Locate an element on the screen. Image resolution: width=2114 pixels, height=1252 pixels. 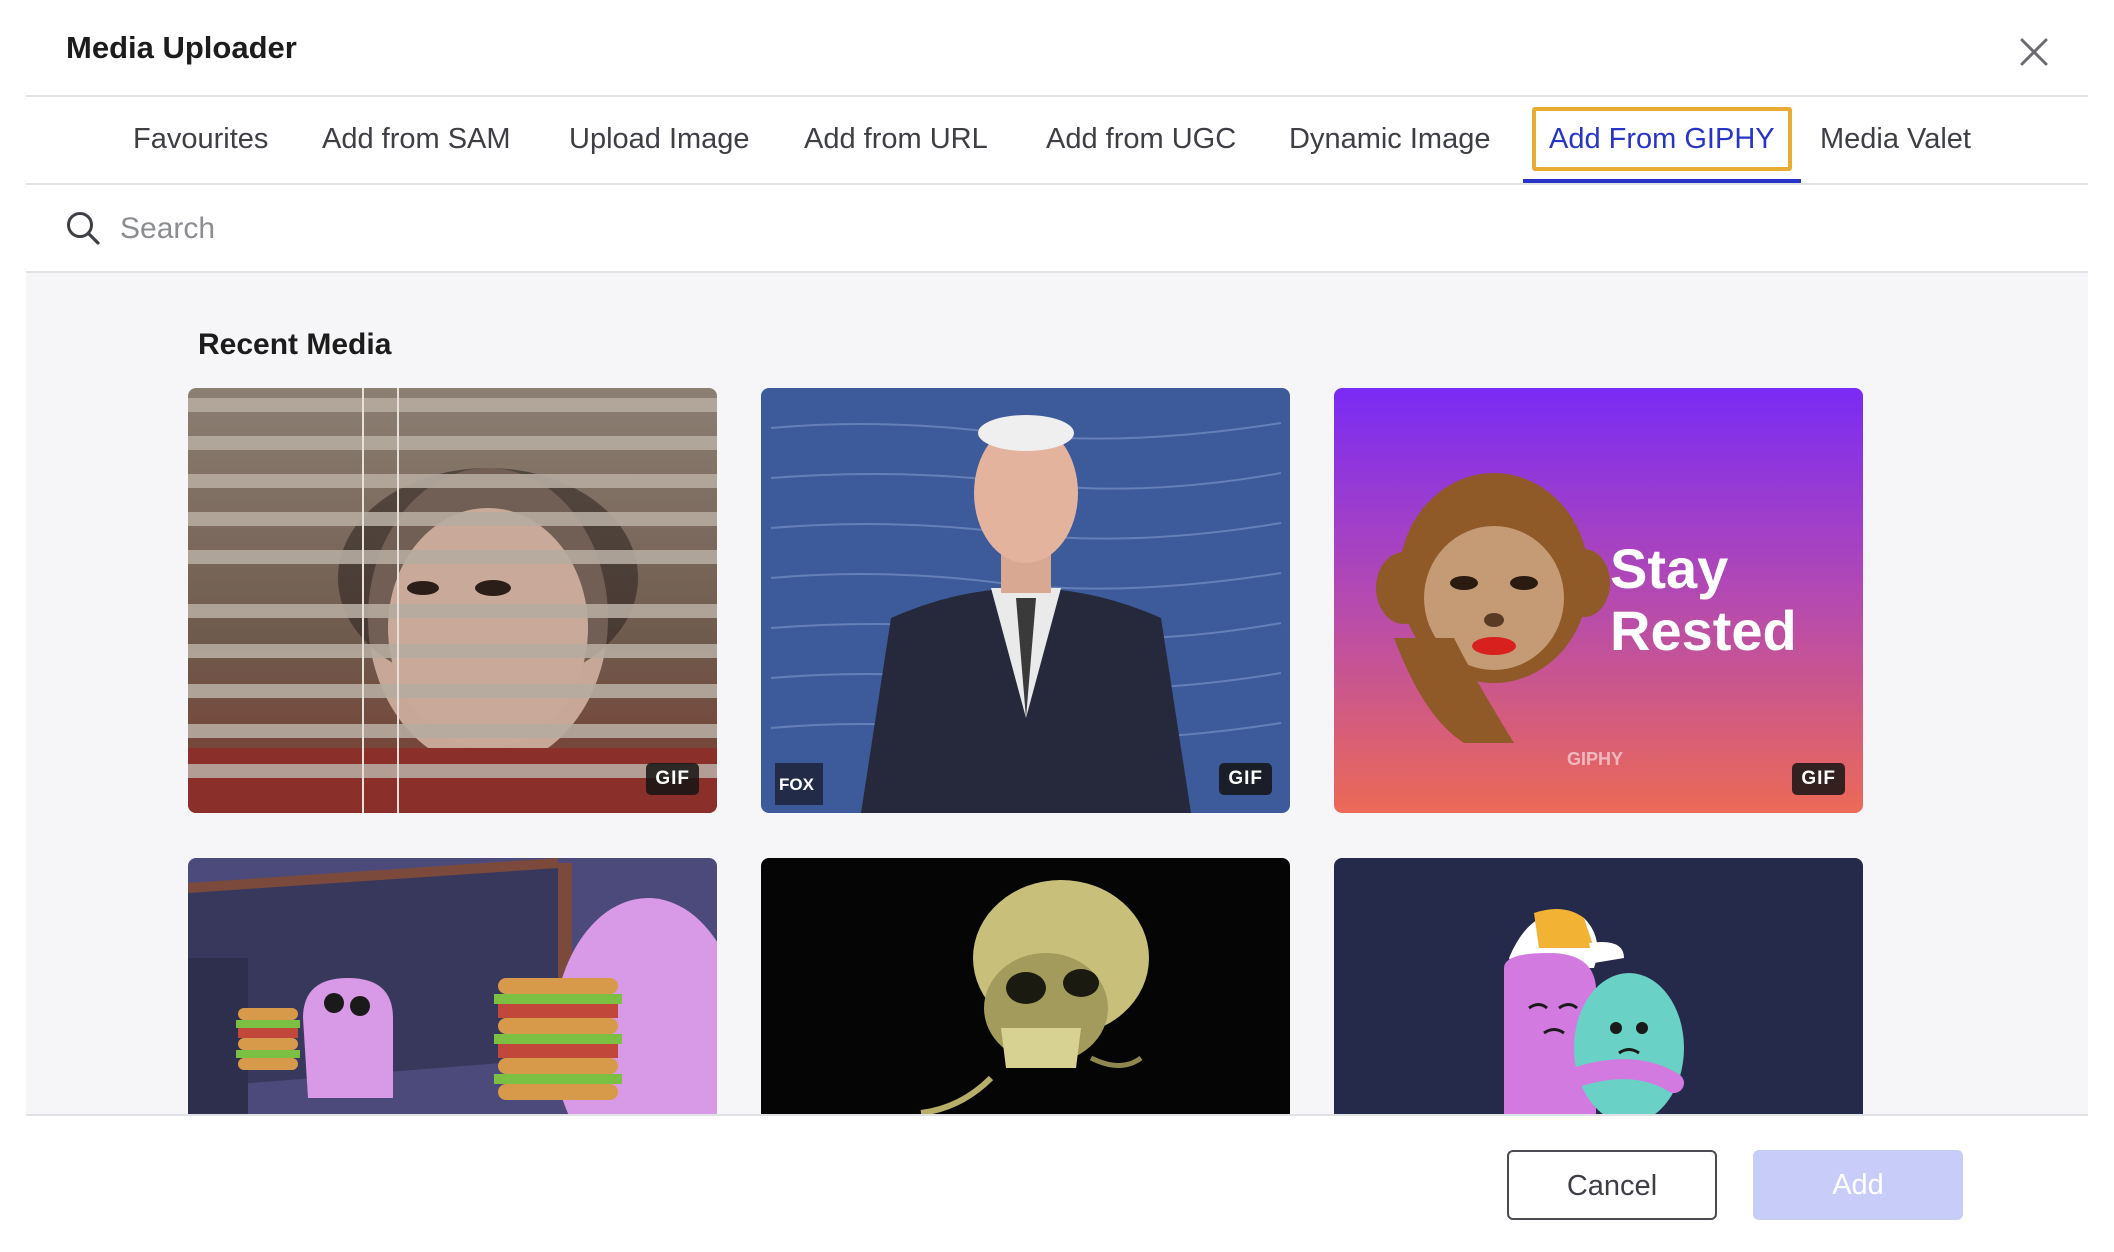
tab-add-from-sam: Add from SAM is located at coordinates (416, 140).